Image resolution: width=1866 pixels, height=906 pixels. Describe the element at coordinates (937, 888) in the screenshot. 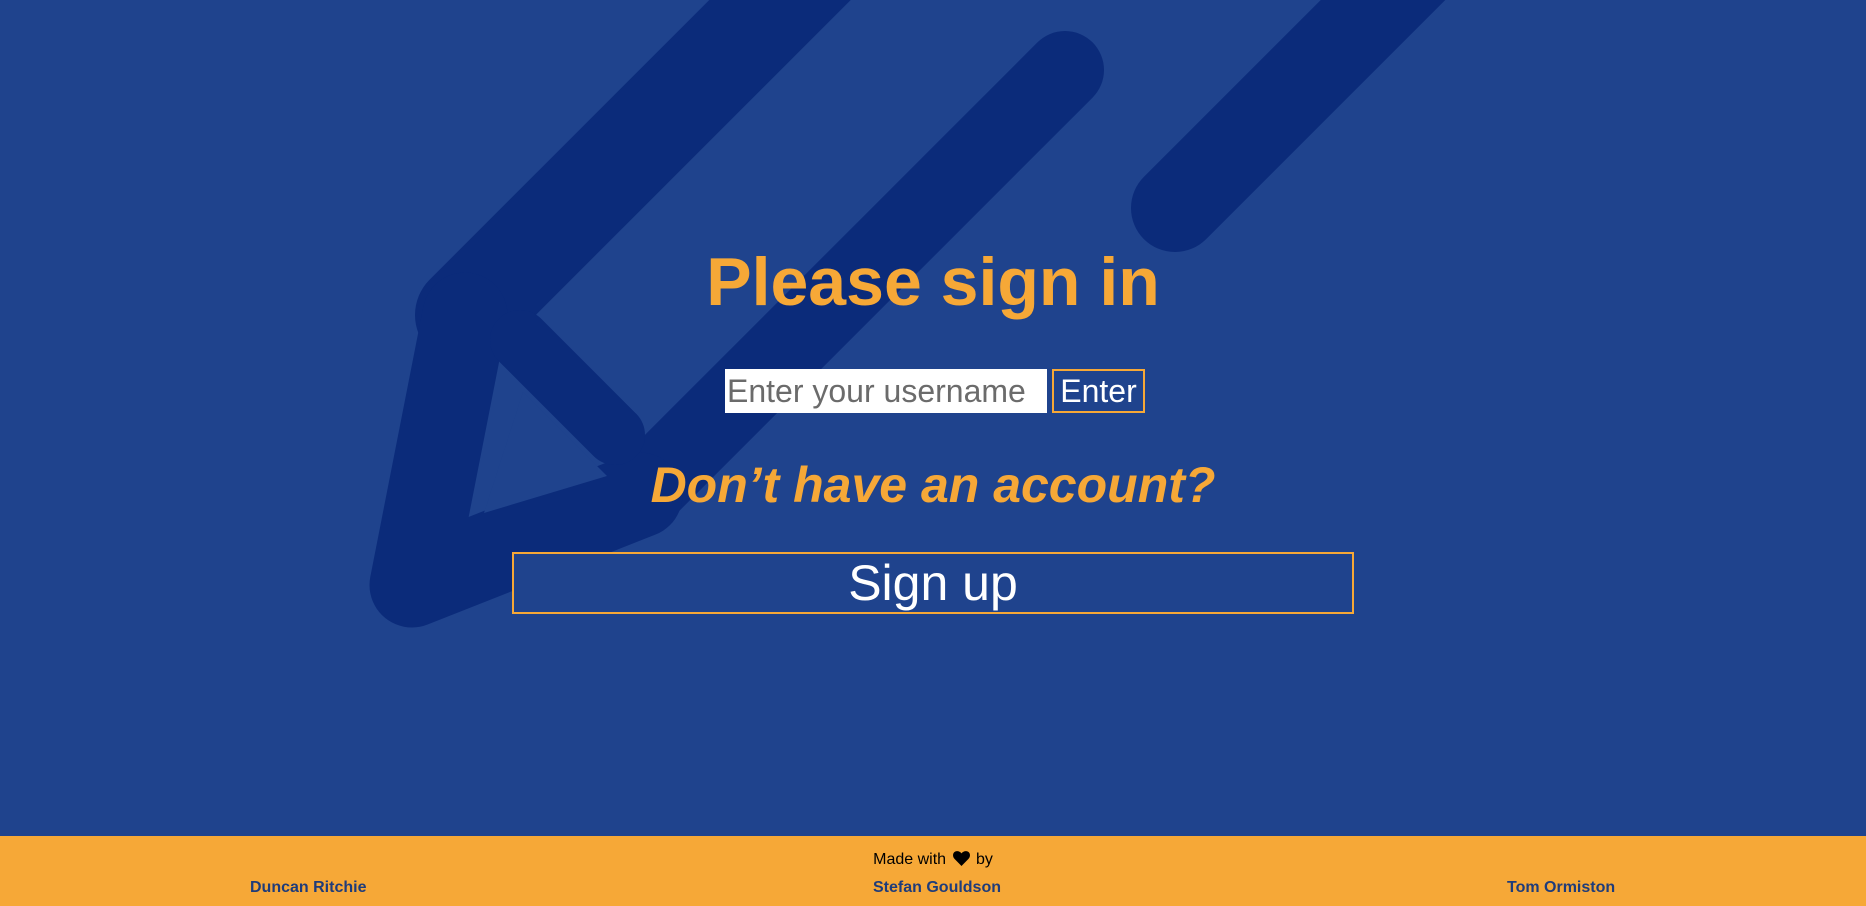

I see `author-link-stefan-gouldson: Stefan Gouldson` at that location.